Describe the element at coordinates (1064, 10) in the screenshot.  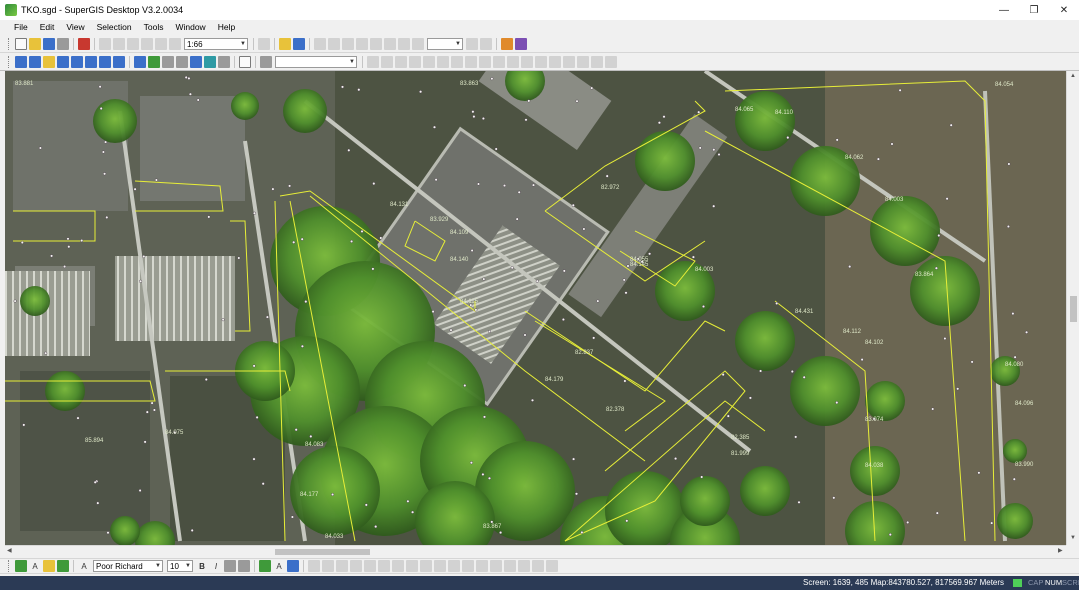
I see `close-button: ✕` at that location.